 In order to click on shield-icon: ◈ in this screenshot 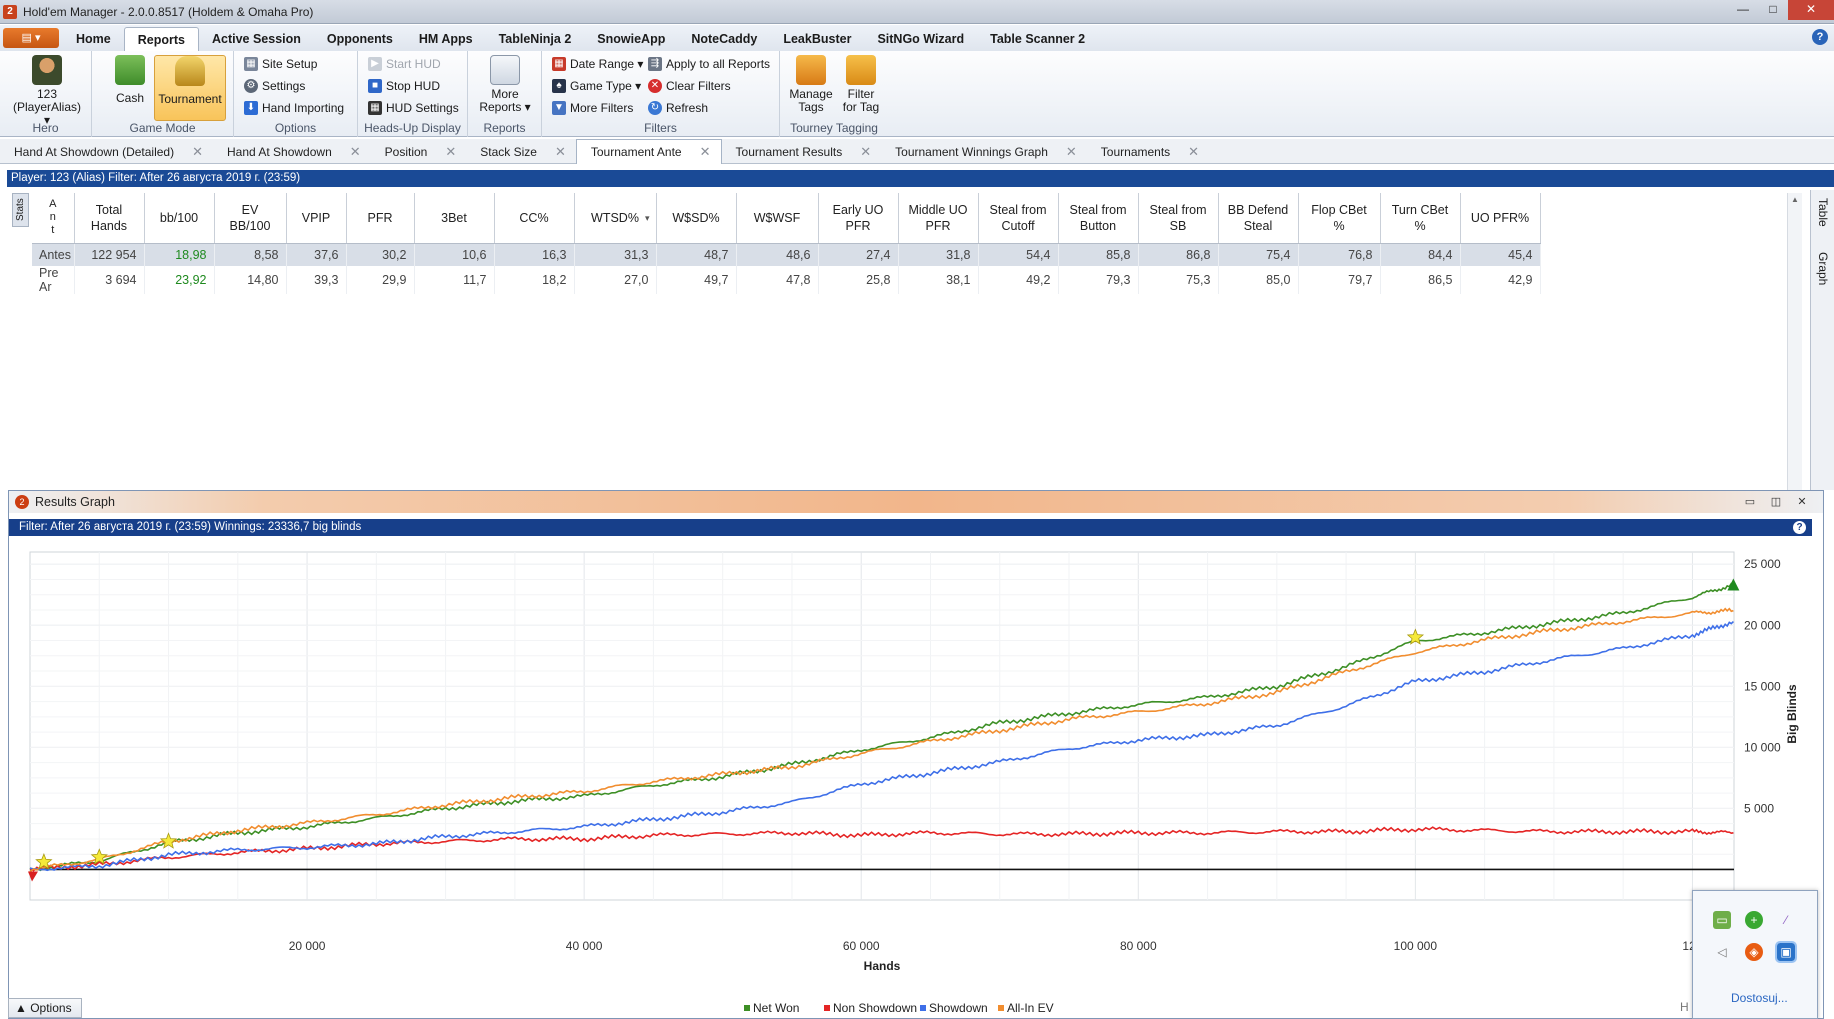, I will do `click(1754, 952)`.